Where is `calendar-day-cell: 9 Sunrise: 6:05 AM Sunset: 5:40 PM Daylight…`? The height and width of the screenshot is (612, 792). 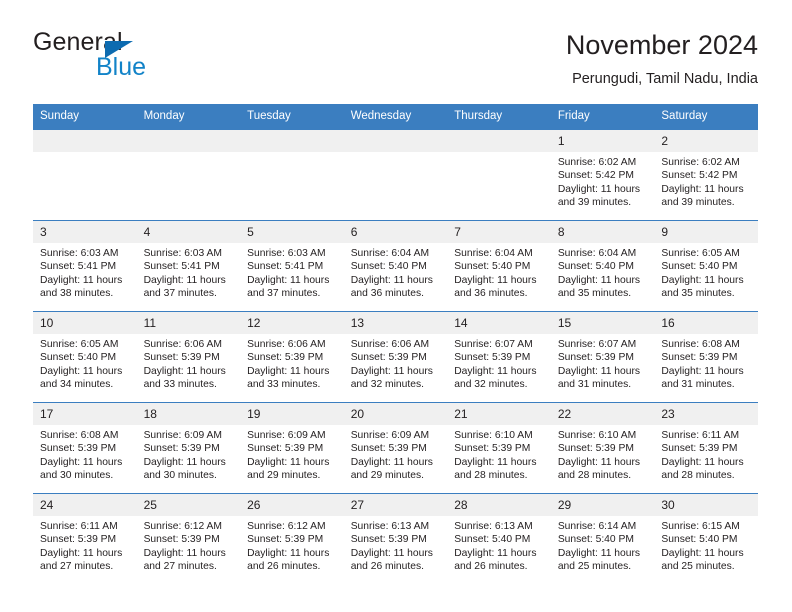
calendar-day-cell: 9 Sunrise: 6:05 AM Sunset: 5:40 PM Daylight… is located at coordinates (706, 266).